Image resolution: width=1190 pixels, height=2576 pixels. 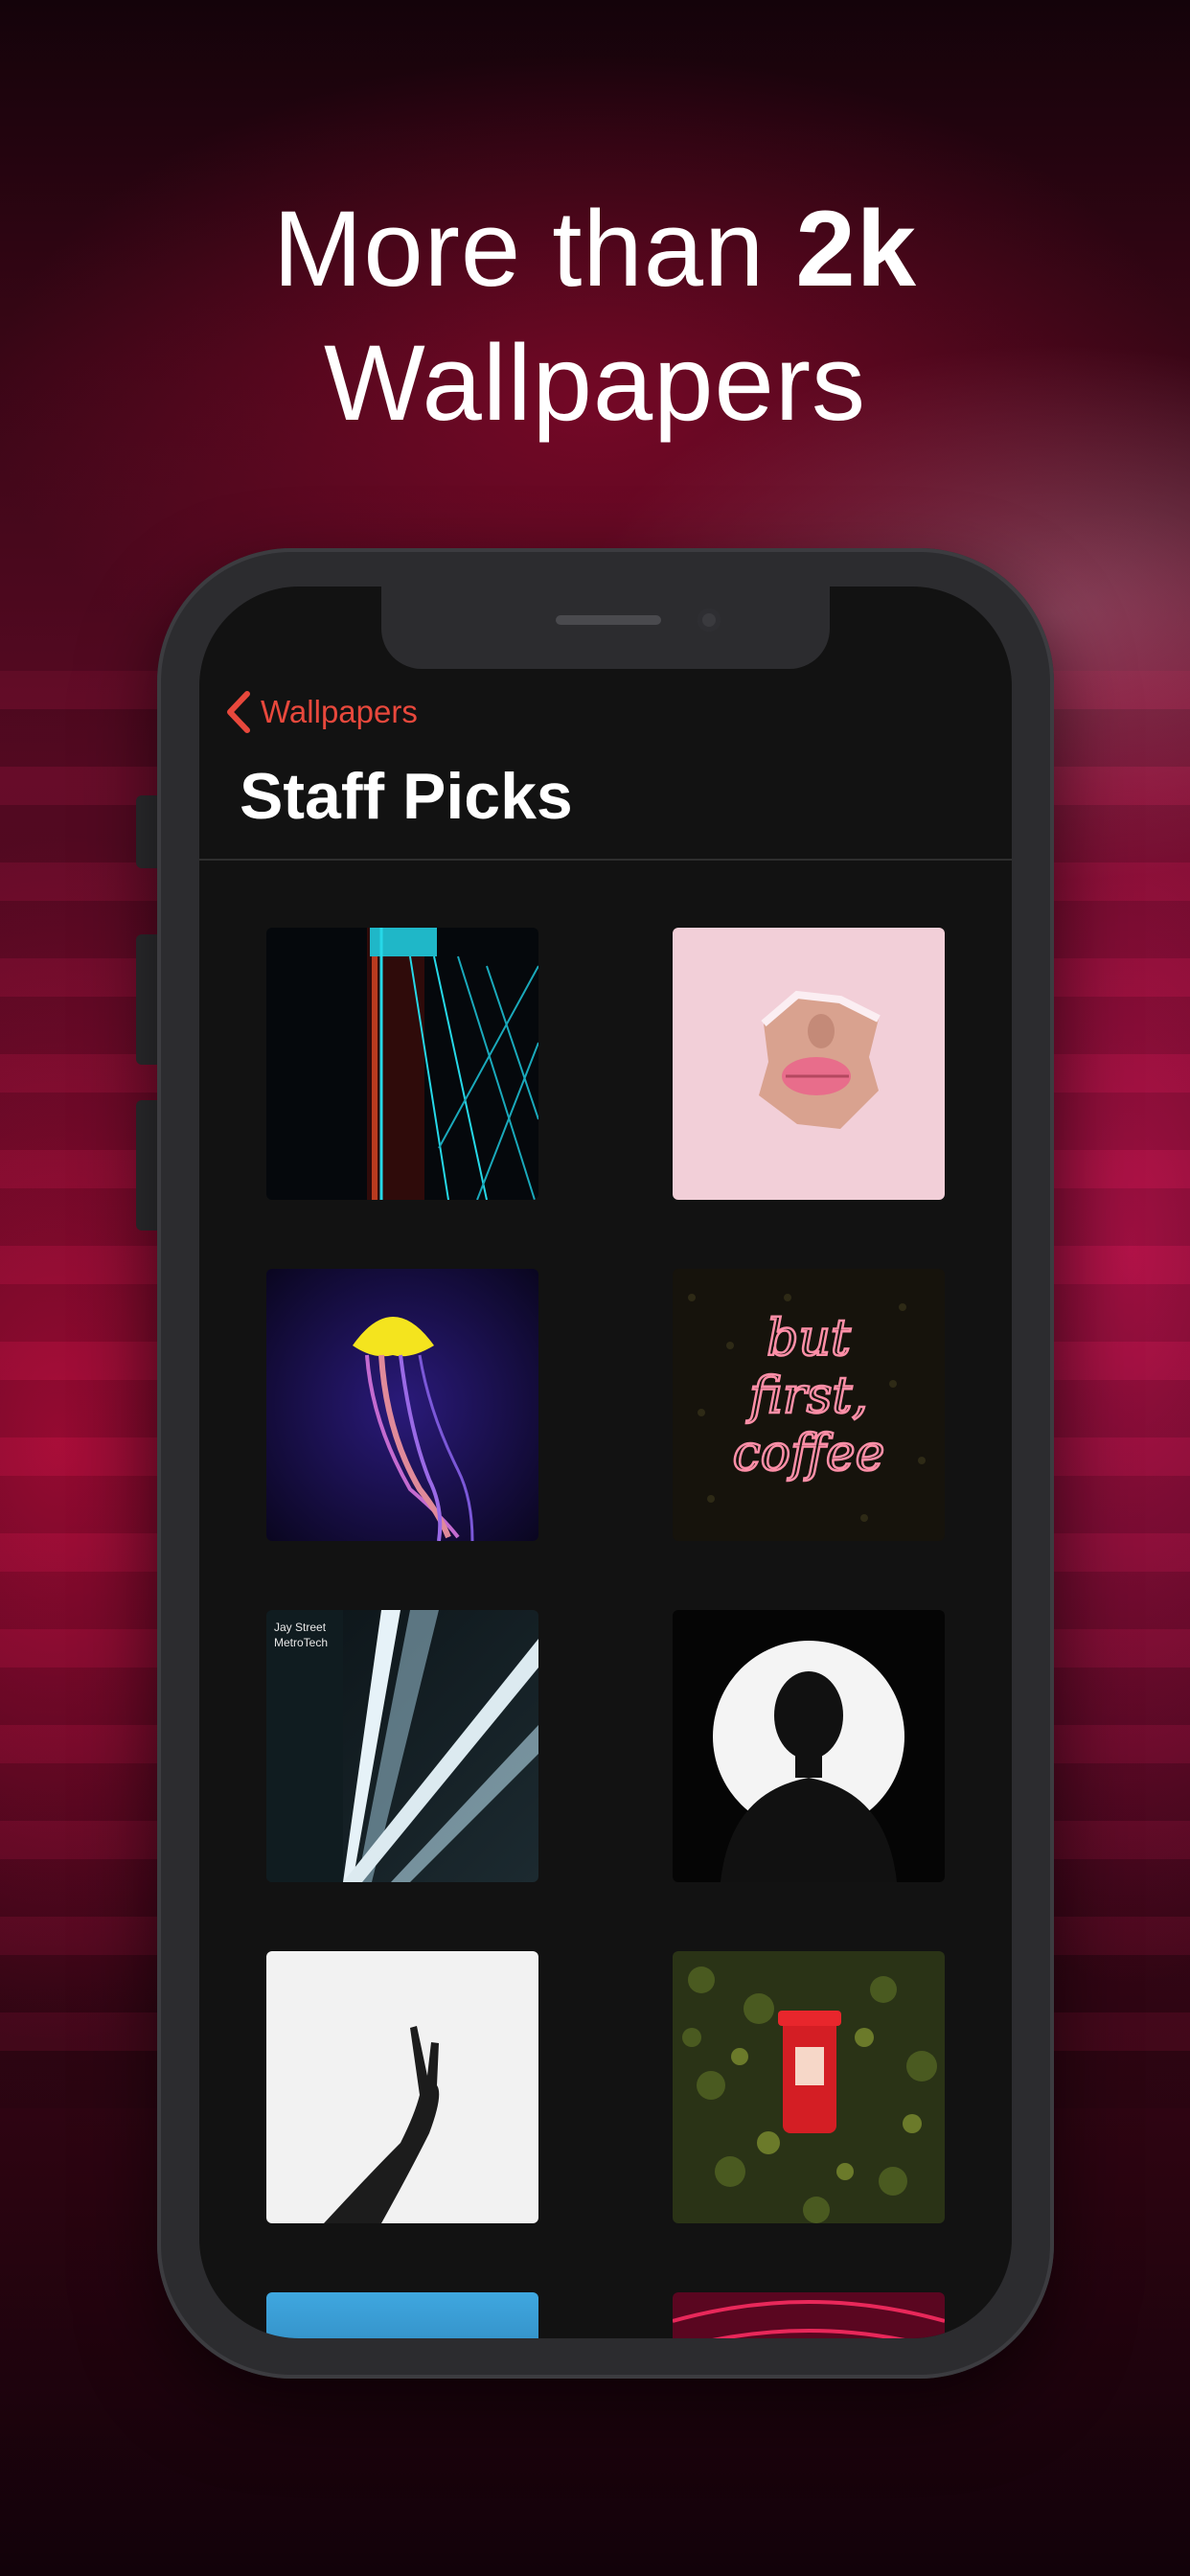 I want to click on neon-sign-wallpaper: but first, coffee, so click(x=809, y=1405).